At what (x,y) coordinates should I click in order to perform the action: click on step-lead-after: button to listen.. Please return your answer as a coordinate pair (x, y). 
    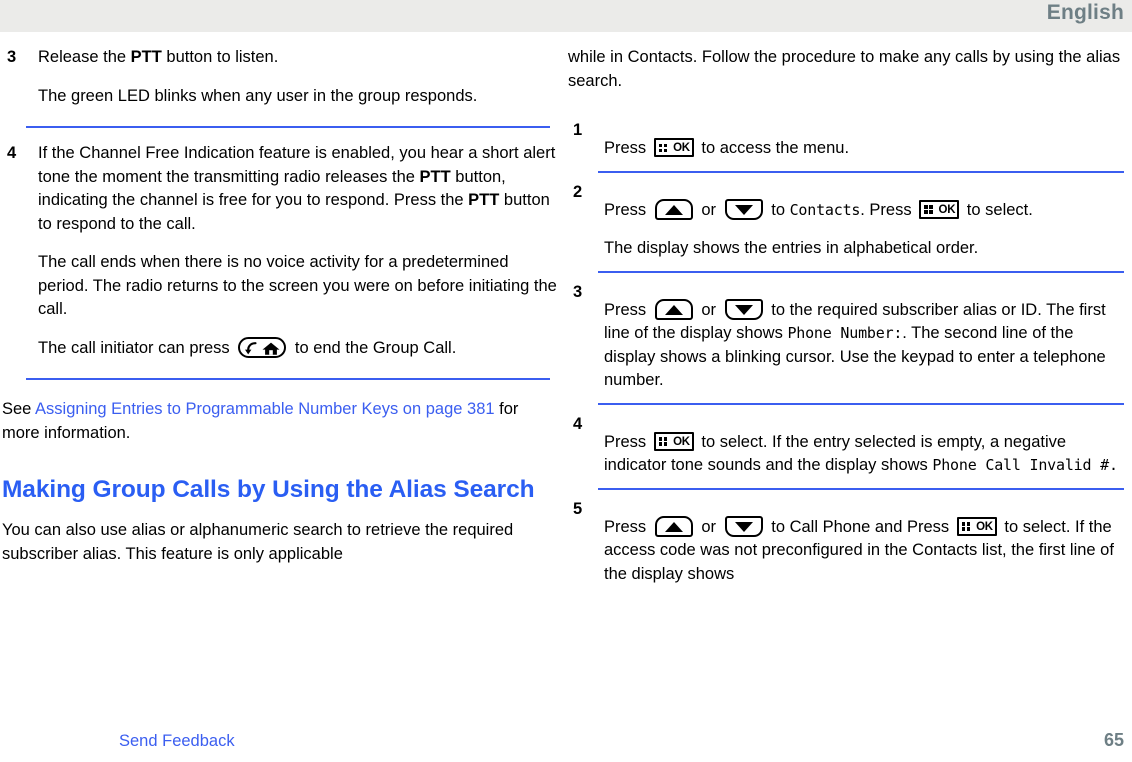
    Looking at the image, I should click on (220, 57).